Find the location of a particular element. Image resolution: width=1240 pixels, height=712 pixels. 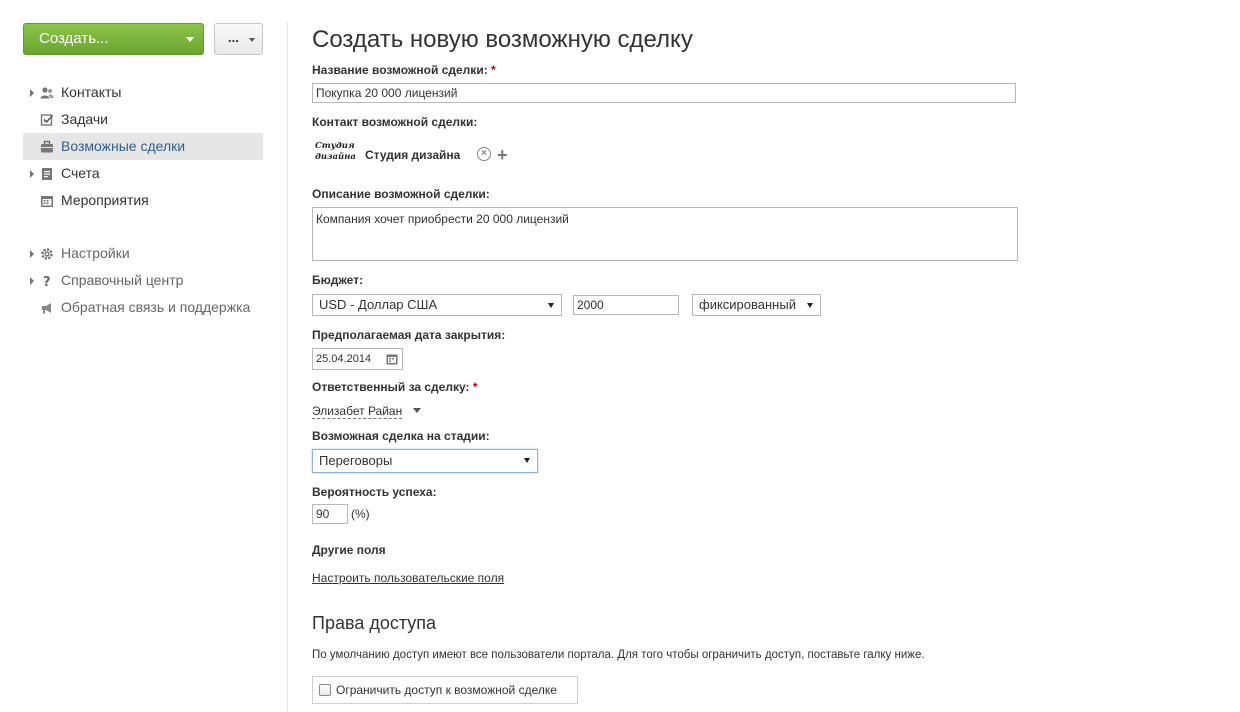

restrict-access-checkbox is located at coordinates (325, 690).